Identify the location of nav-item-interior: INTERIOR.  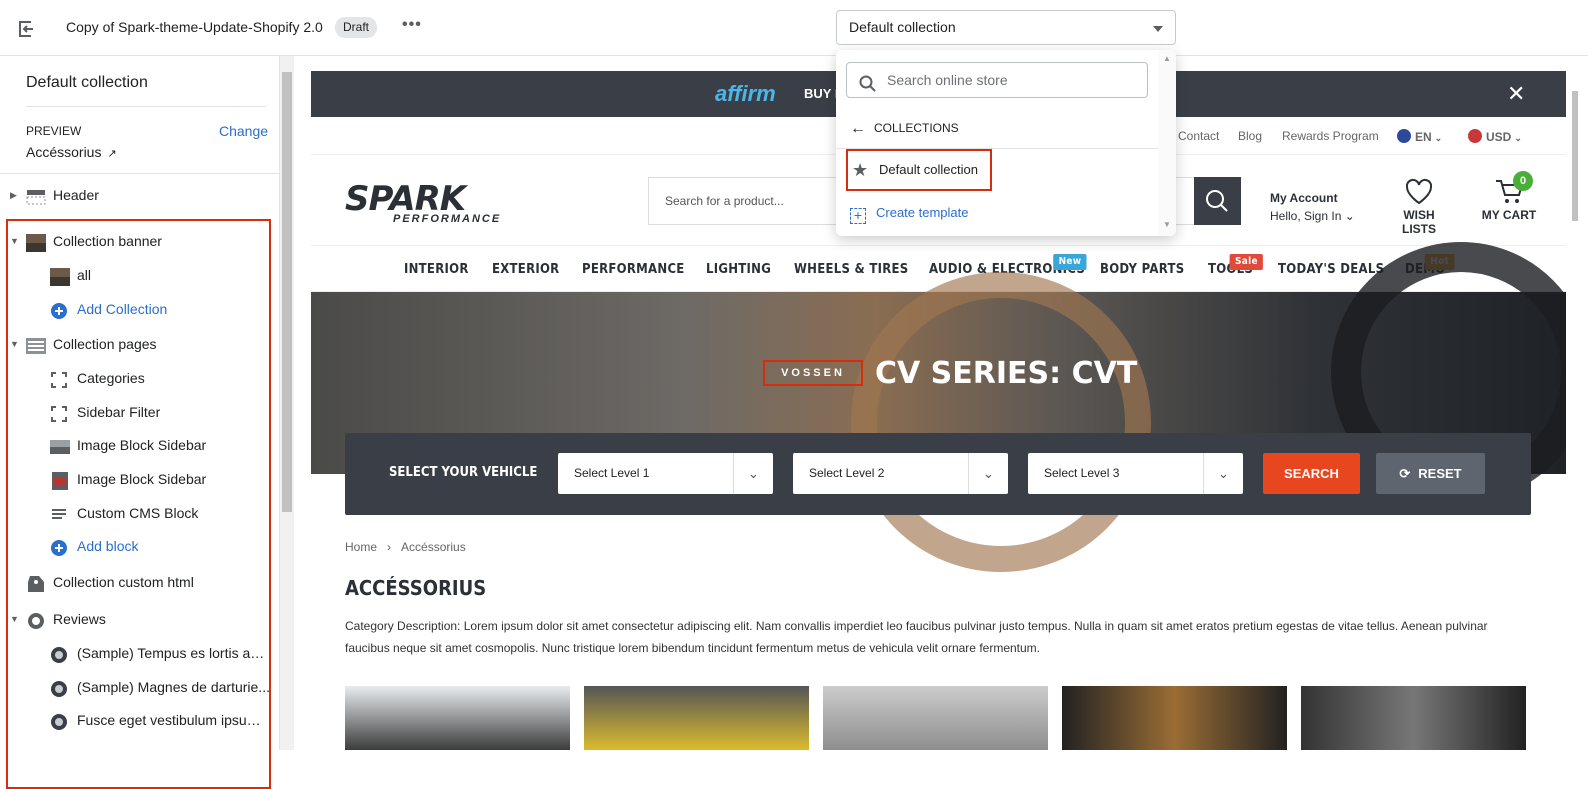
(436, 269).